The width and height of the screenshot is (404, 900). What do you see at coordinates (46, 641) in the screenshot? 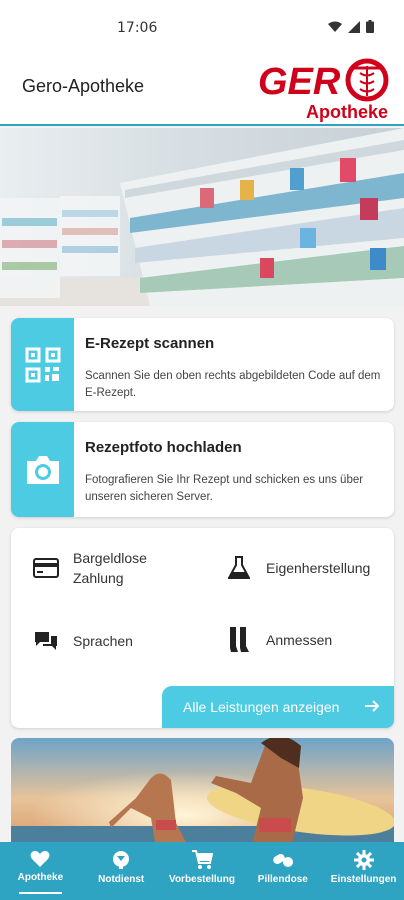
I see `chat-bubbles-icon` at bounding box center [46, 641].